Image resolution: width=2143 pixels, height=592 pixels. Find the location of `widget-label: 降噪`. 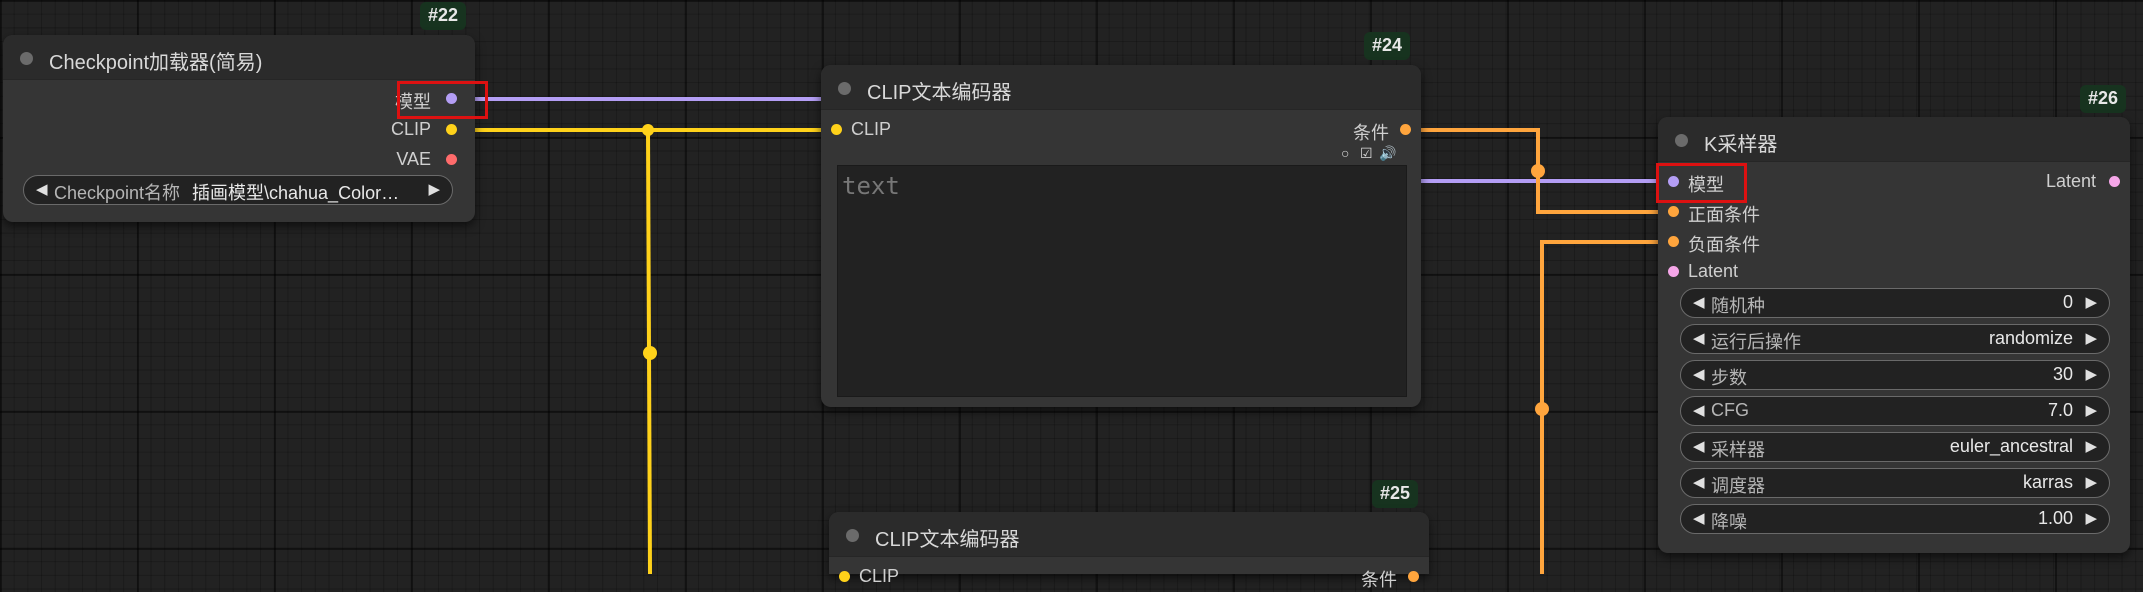

widget-label: 降噪 is located at coordinates (1729, 522).